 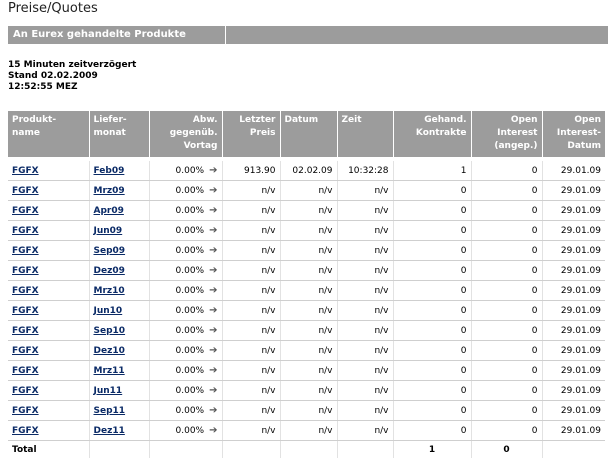 What do you see at coordinates (110, 331) in the screenshot?
I see `delivery-month-link: Sep10` at bounding box center [110, 331].